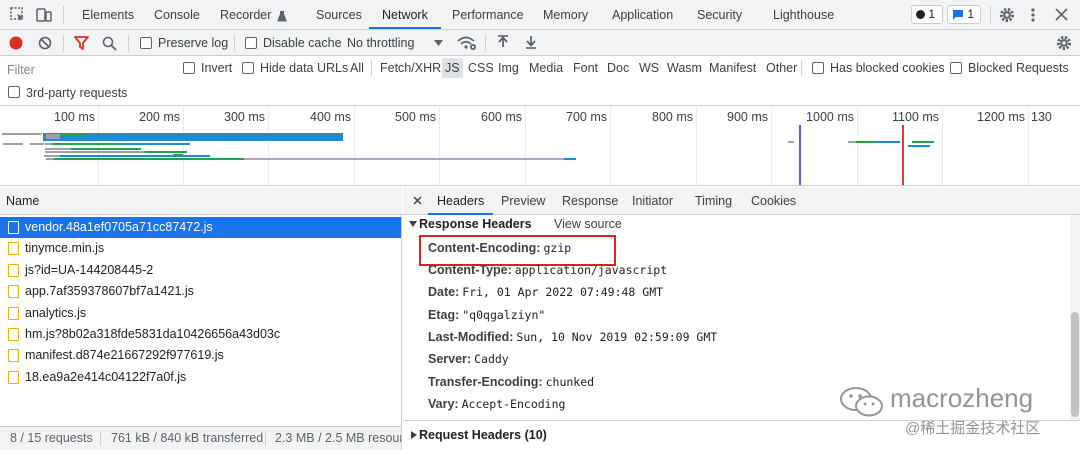  What do you see at coordinates (684, 68) in the screenshot?
I see `filter-type-wasm: Wasm` at bounding box center [684, 68].